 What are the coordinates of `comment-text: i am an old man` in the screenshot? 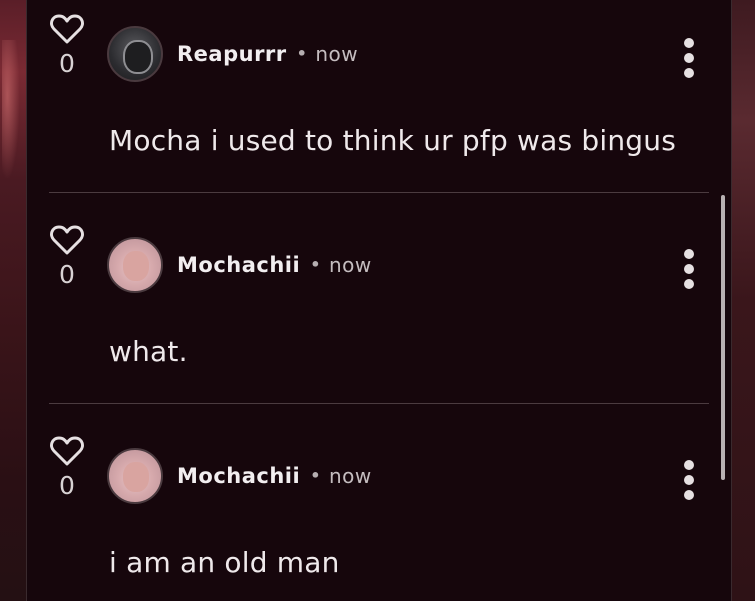 It's located at (224, 562).